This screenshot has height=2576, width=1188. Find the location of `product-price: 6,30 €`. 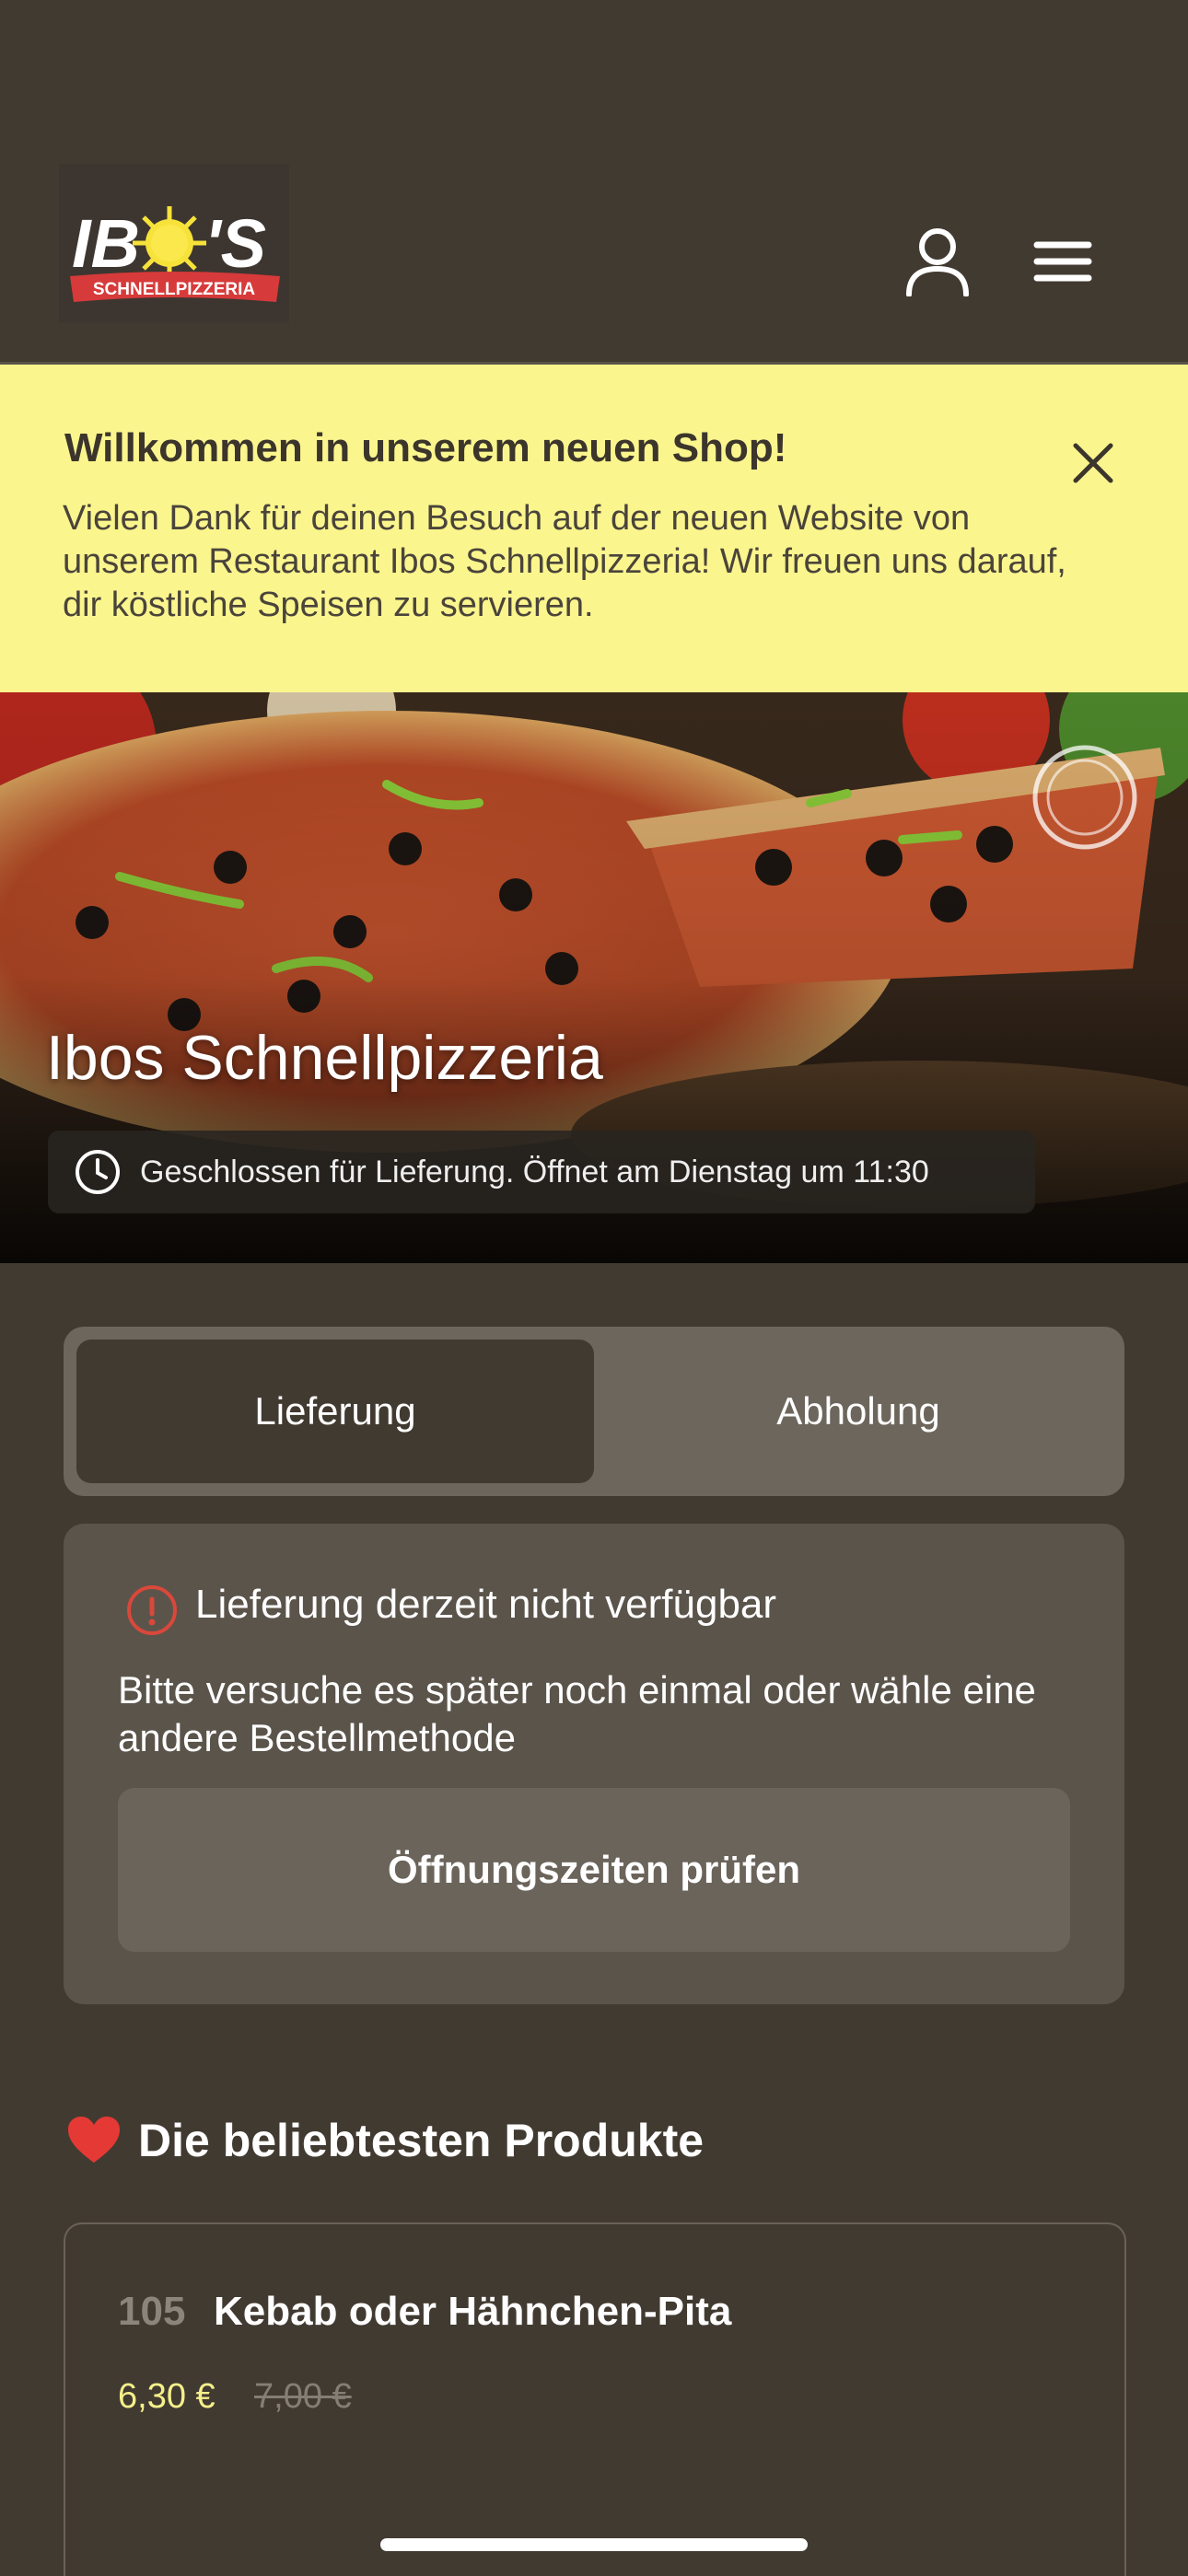

product-price: 6,30 € is located at coordinates (166, 2396).